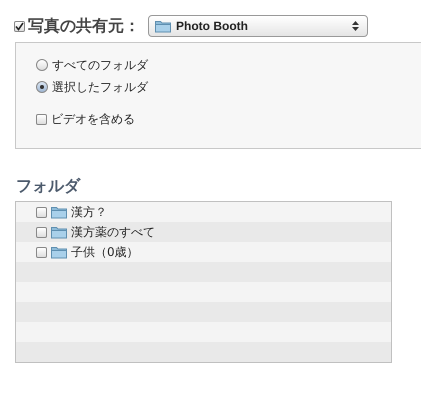 Image resolution: width=421 pixels, height=402 pixels. What do you see at coordinates (100, 65) in the screenshot?
I see `option-label: すべてのフォルダ` at bounding box center [100, 65].